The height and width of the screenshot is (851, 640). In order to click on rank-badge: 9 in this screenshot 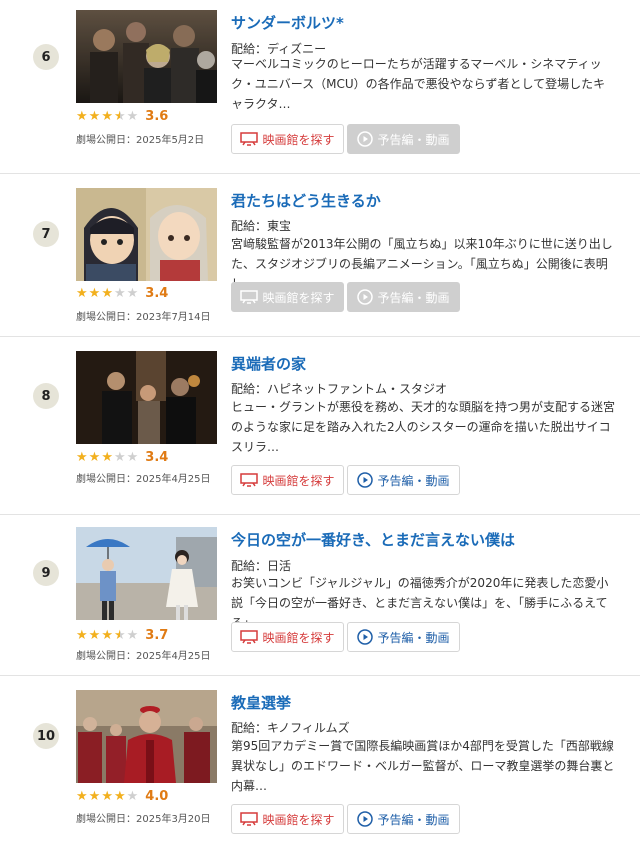, I will do `click(46, 573)`.